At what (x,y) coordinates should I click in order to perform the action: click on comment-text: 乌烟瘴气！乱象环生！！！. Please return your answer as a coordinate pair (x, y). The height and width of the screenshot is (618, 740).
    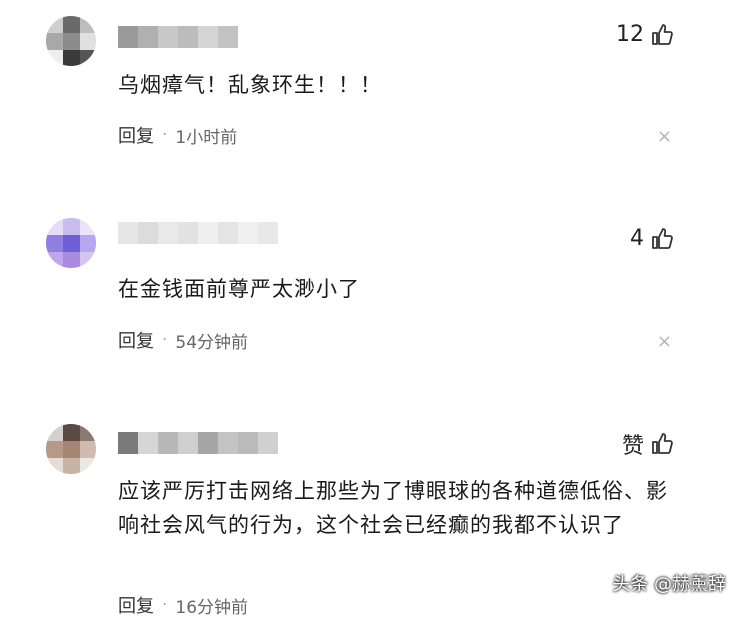
    Looking at the image, I should click on (250, 85).